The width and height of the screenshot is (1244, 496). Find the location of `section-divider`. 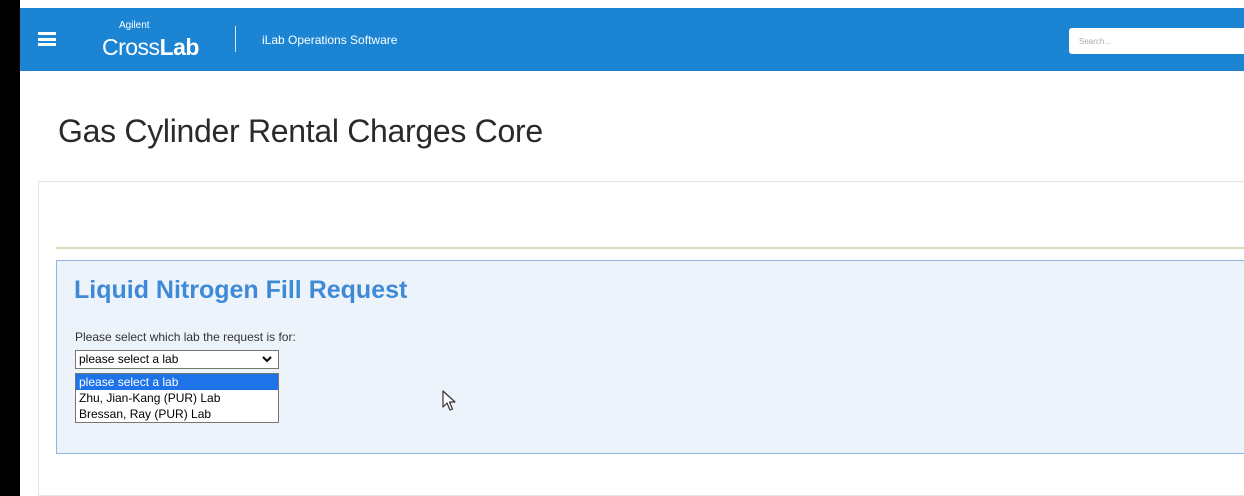

section-divider is located at coordinates (650, 248).